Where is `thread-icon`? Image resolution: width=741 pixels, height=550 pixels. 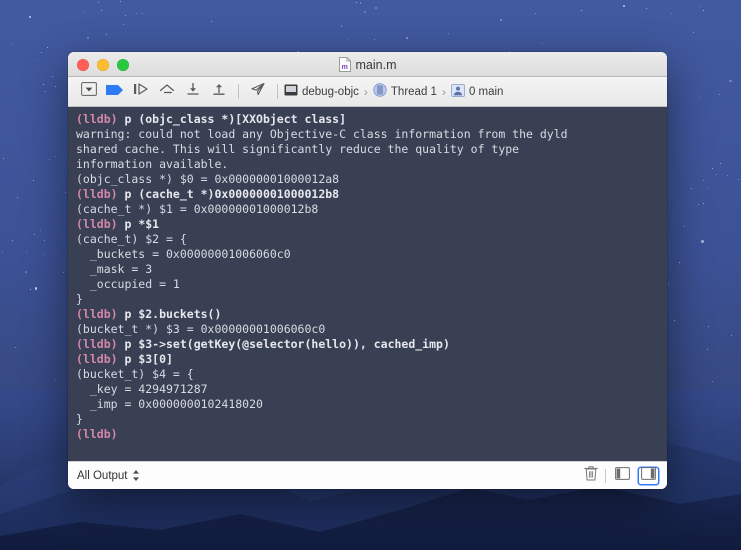
thread-icon is located at coordinates (380, 91).